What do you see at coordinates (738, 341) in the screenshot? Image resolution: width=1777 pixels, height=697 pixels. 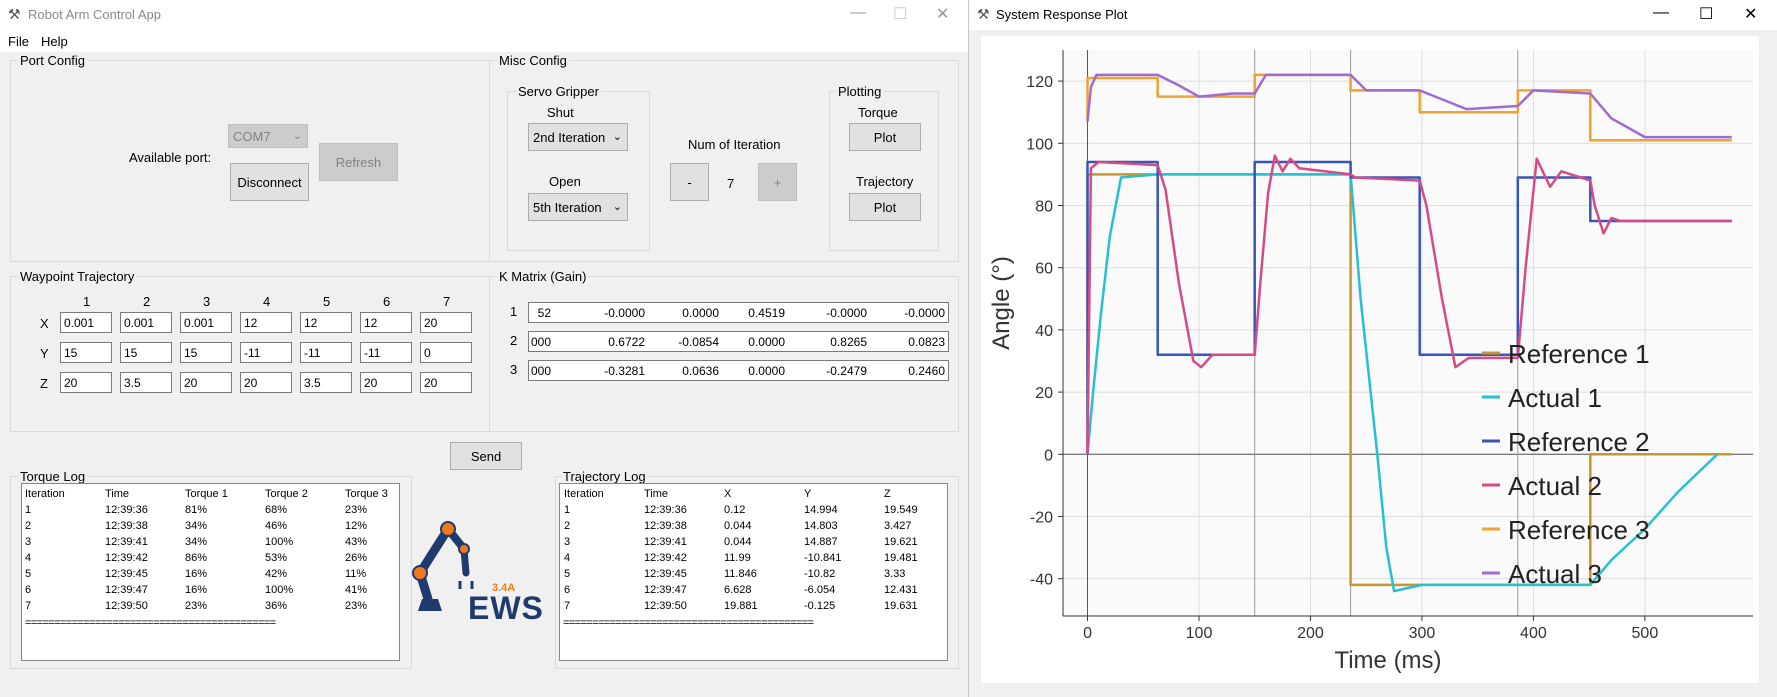 I see `k-matrix-row-input: 000 0.6722 -0.0854 0.0000 0.8265 0.0823` at bounding box center [738, 341].